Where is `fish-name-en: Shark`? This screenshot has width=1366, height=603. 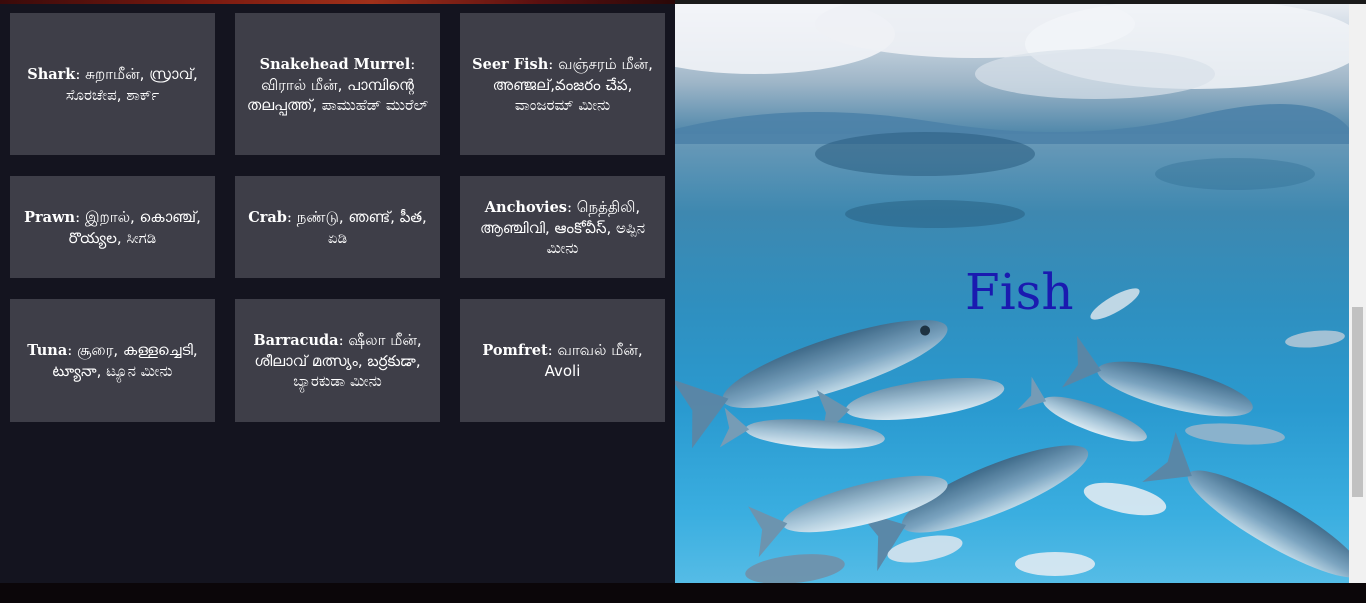
fish-name-en: Shark is located at coordinates (51, 74).